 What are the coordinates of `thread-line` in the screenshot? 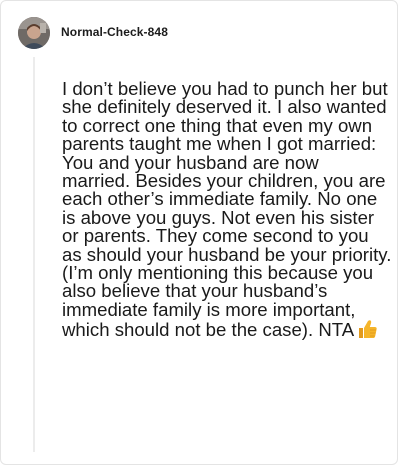 It's located at (34, 254).